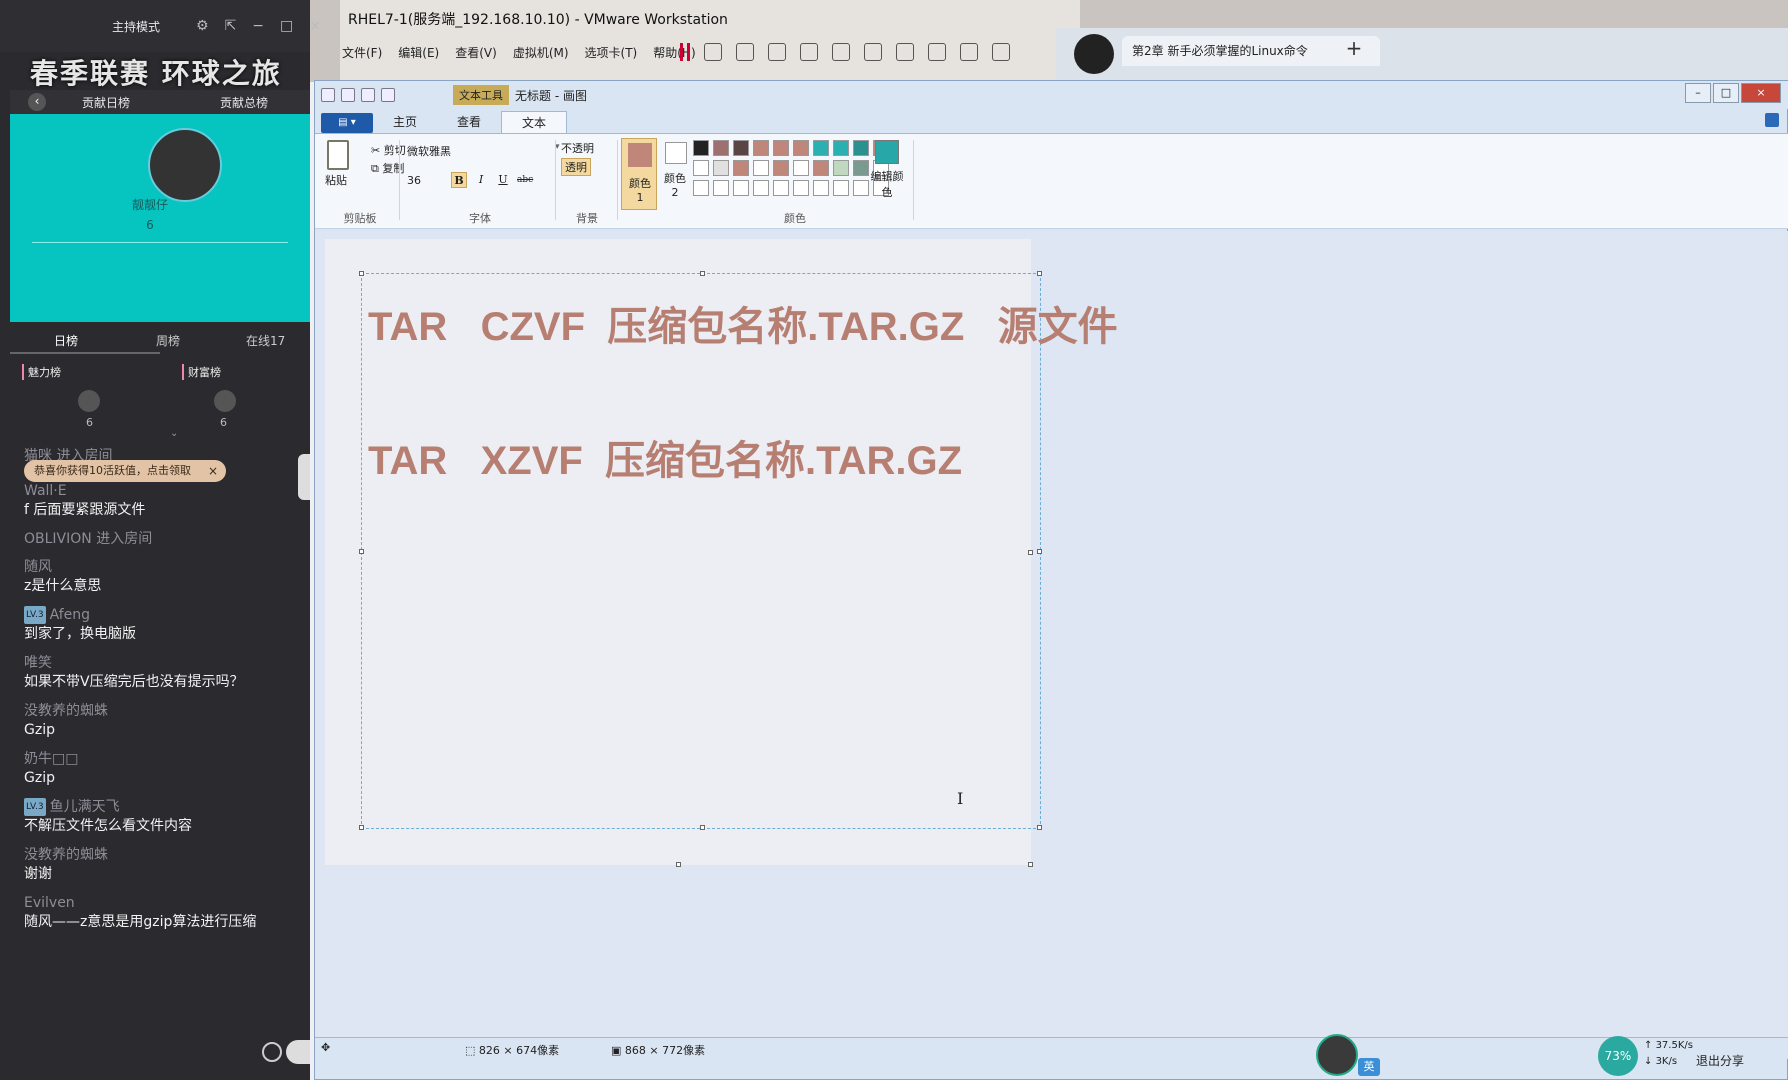 This screenshot has width=1788, height=1080. I want to click on new-tab-button: +, so click(1354, 48).